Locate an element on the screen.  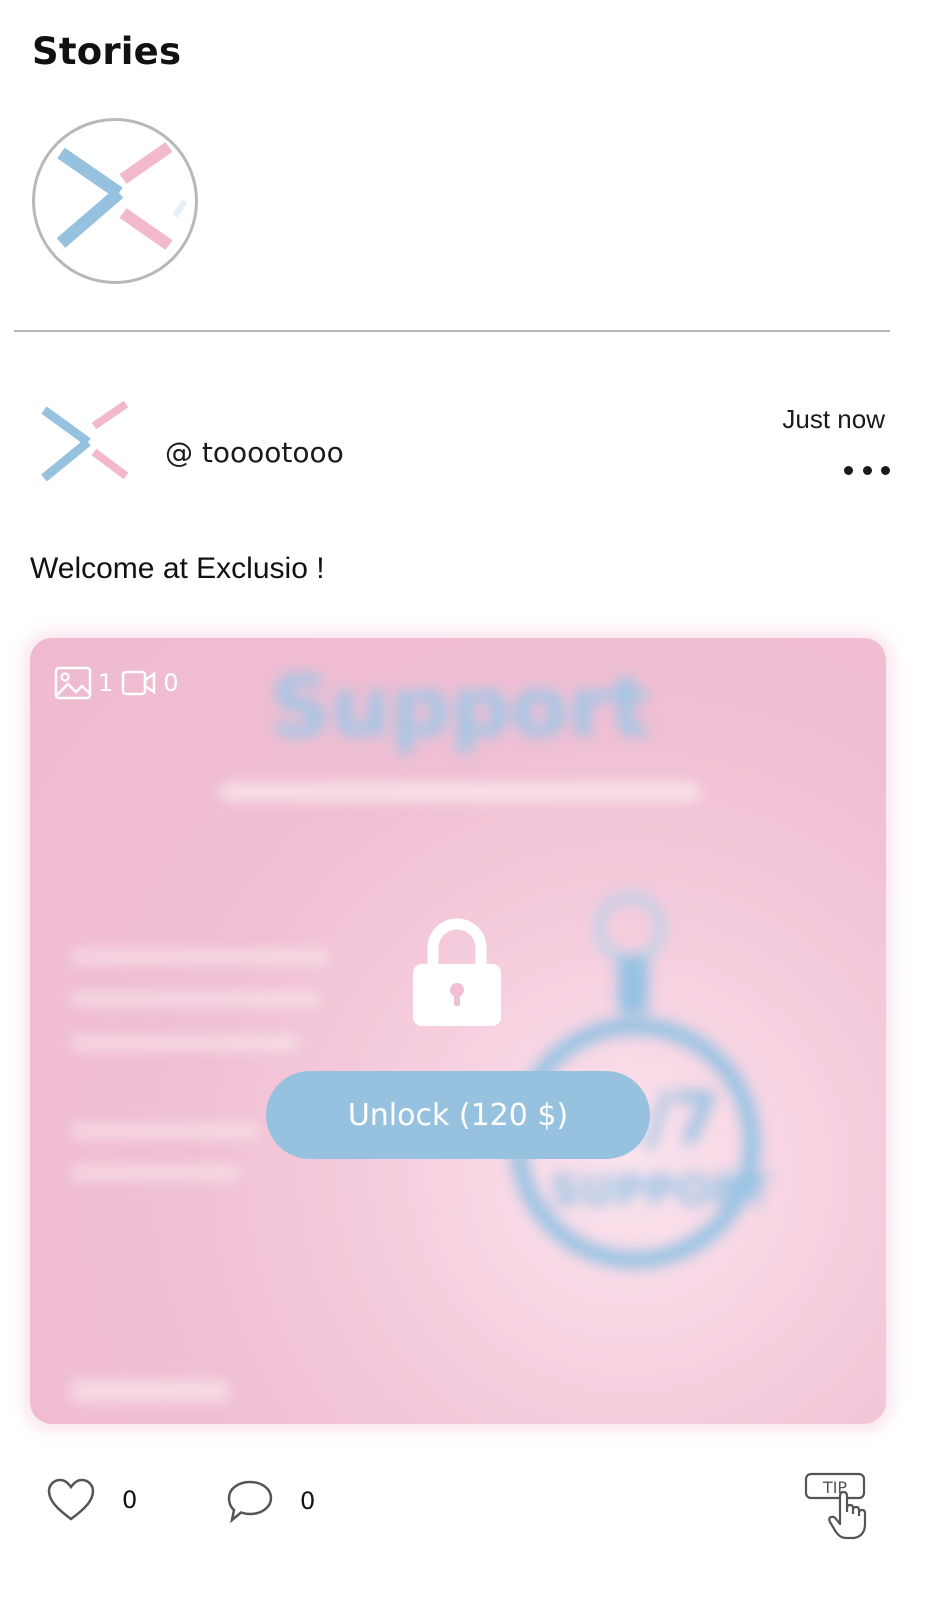
blurred-knob is located at coordinates (633, 985).